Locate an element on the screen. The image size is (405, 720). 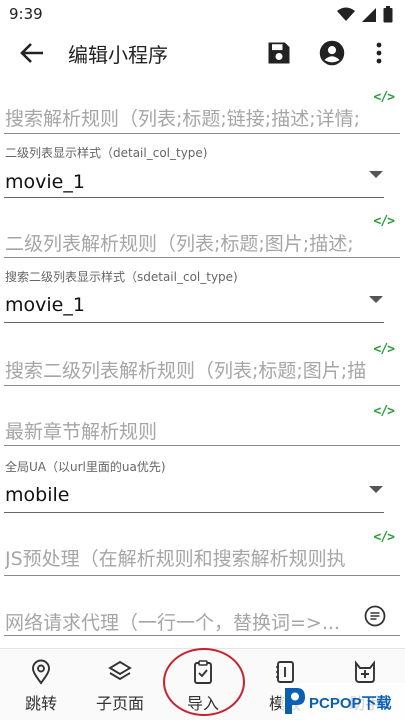
watermark-text: PCPOP下载 is located at coordinates (350, 703).